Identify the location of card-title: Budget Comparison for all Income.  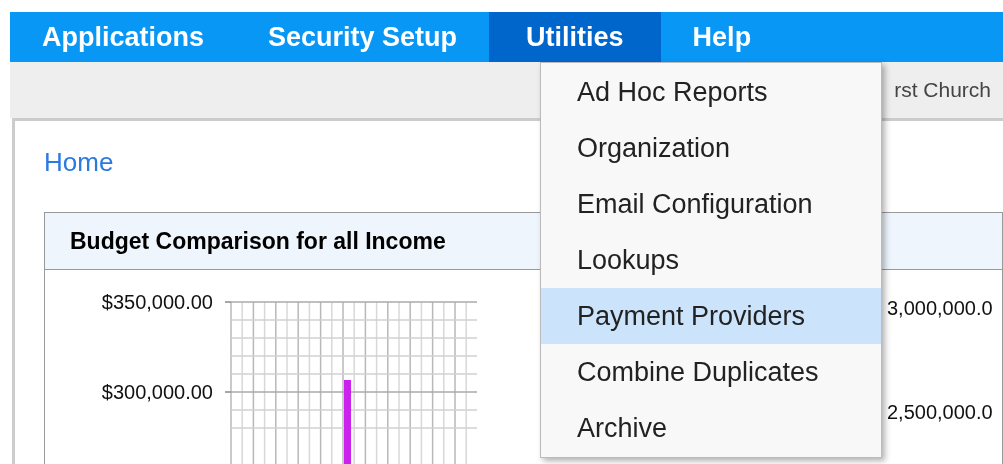
(258, 241).